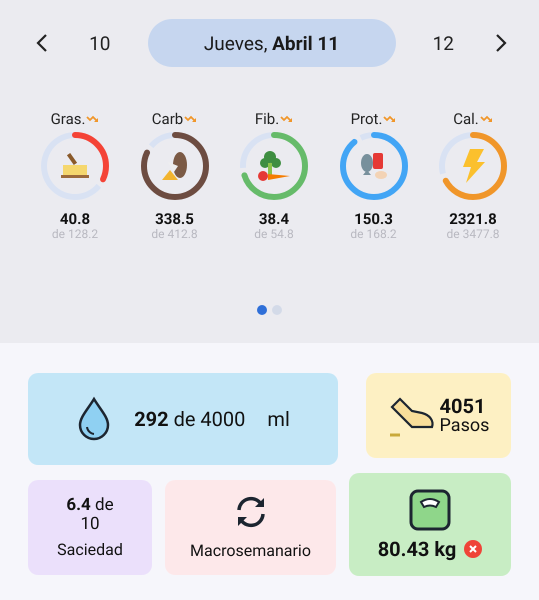  What do you see at coordinates (278, 419) in the screenshot?
I see `water-unit: ml` at bounding box center [278, 419].